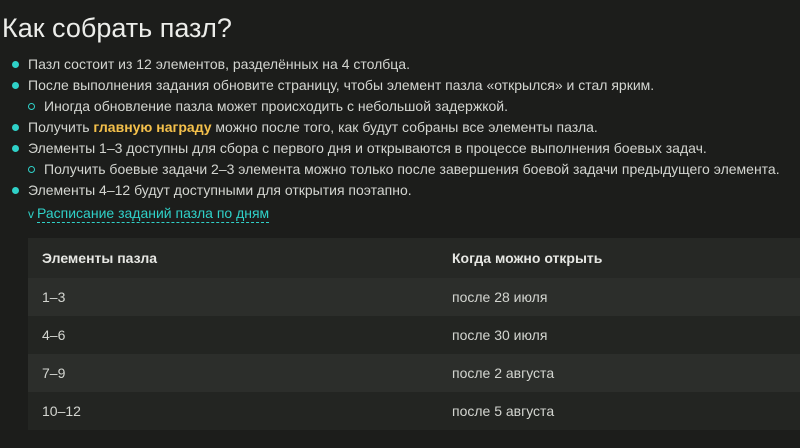 The width and height of the screenshot is (800, 448). Describe the element at coordinates (153, 214) in the screenshot. I see `schedule-toggle-label: Расписание заданий пазла по дням` at that location.